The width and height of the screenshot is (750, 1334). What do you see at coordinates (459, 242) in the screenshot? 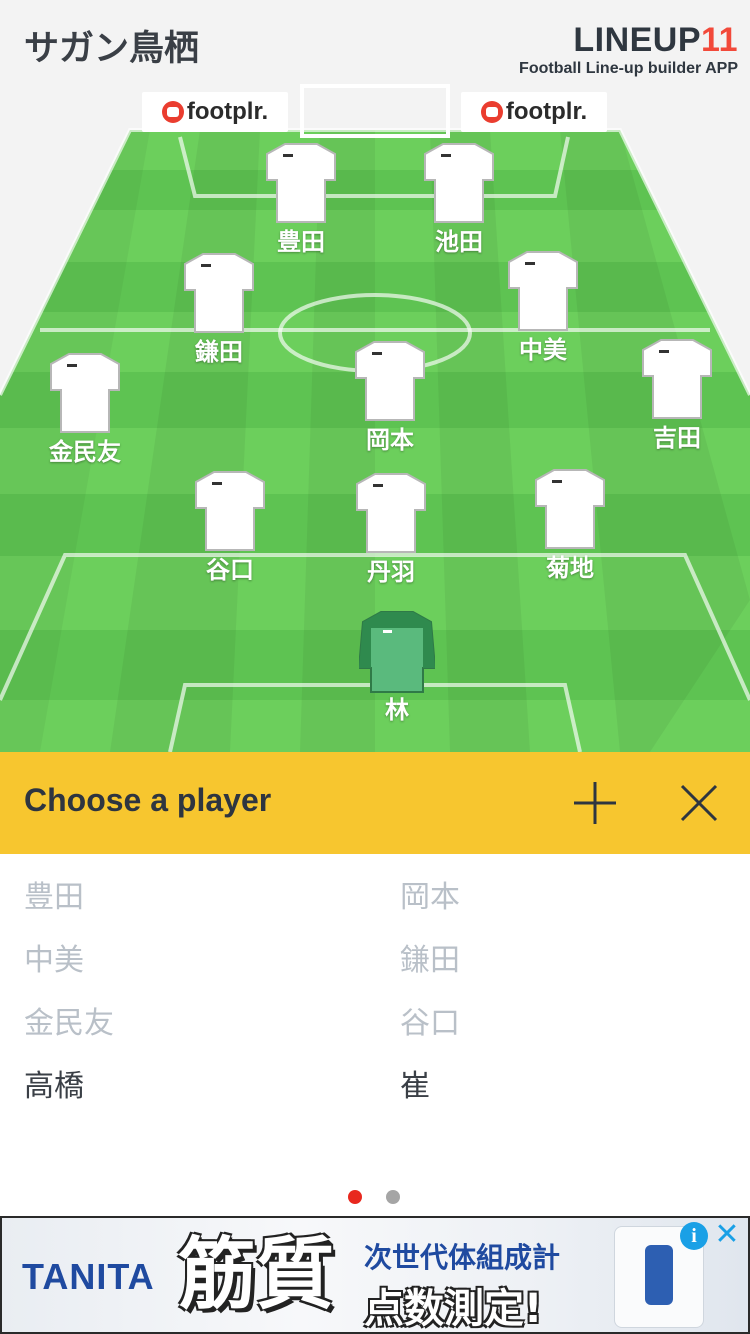
I see `player-name: 池田` at bounding box center [459, 242].